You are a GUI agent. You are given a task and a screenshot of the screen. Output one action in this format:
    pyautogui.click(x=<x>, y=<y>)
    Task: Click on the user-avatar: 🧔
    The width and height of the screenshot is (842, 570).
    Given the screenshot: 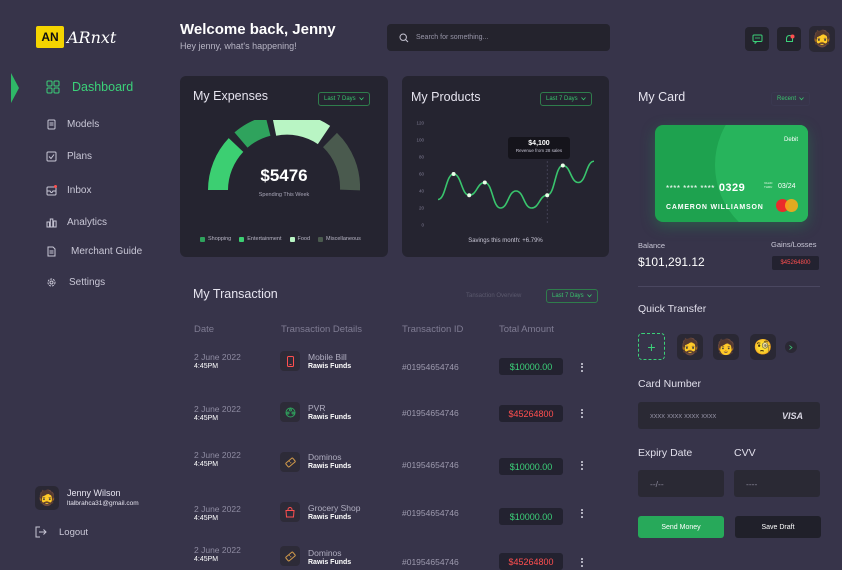 What is the action you would take?
    pyautogui.click(x=822, y=39)
    